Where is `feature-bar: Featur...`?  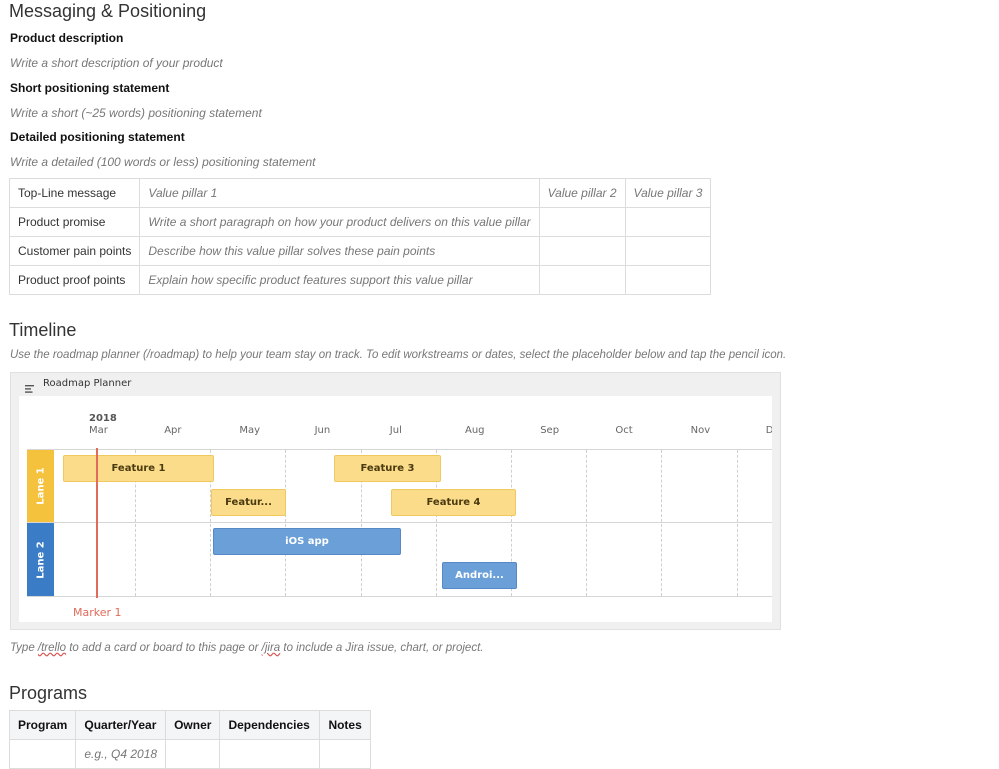 feature-bar: Featur... is located at coordinates (248, 502).